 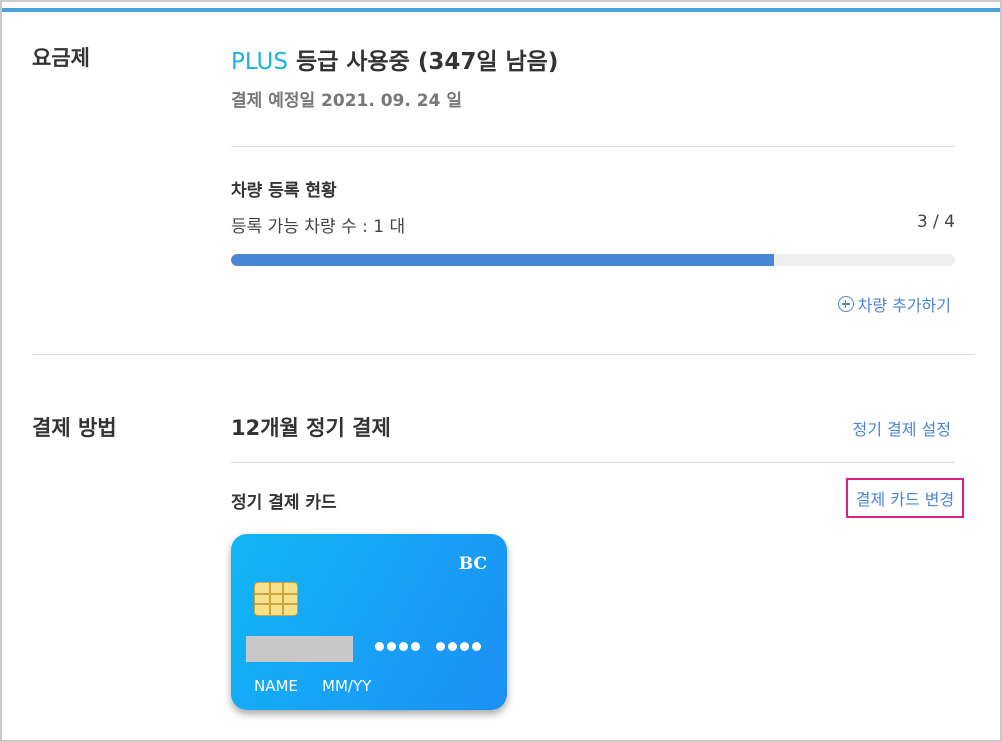 I want to click on card-name: NAME, so click(x=276, y=686).